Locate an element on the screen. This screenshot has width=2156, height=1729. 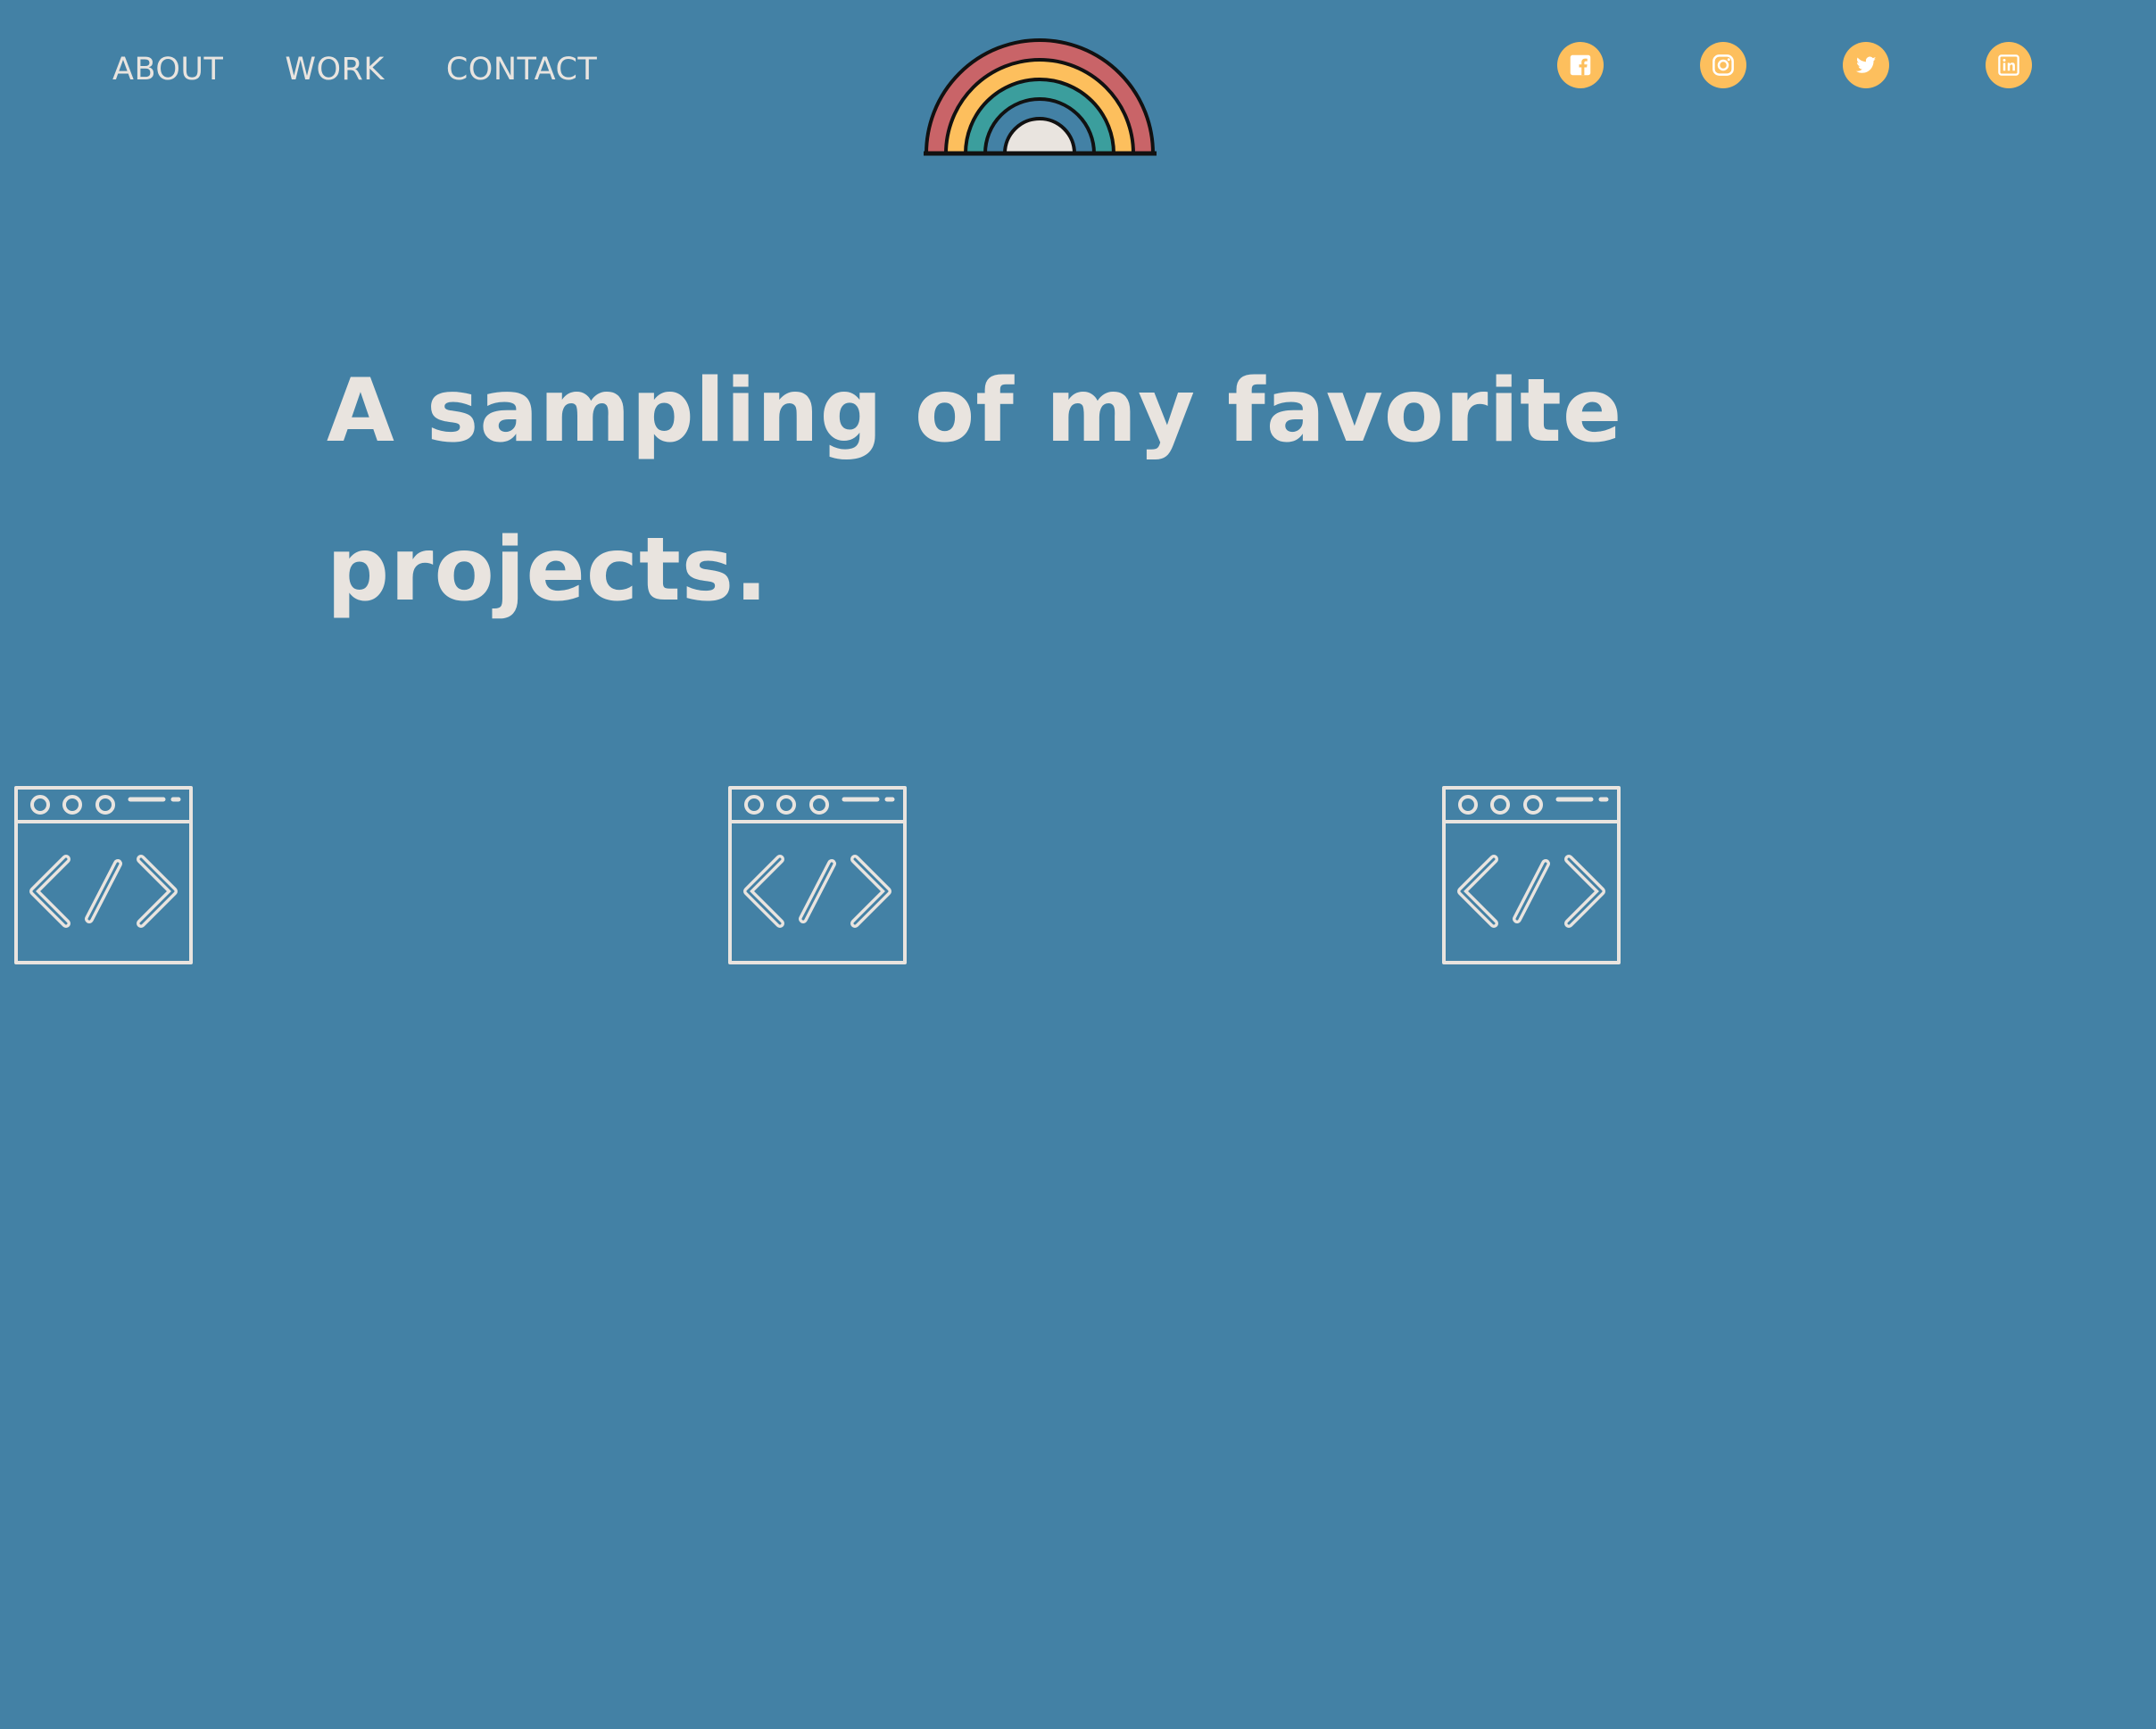
nav-link-work: WORK is located at coordinates (334, 70).